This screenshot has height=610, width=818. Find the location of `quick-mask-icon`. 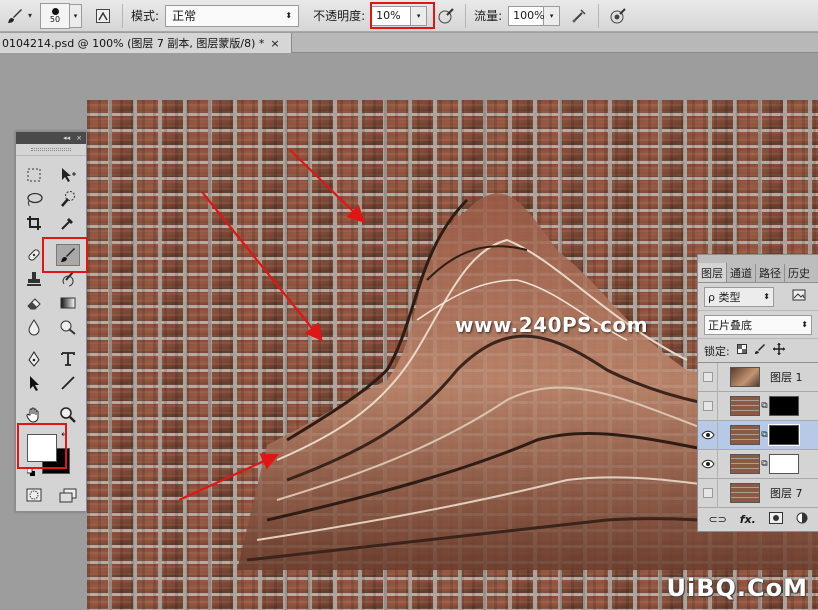

quick-mask-icon is located at coordinates (34, 495).